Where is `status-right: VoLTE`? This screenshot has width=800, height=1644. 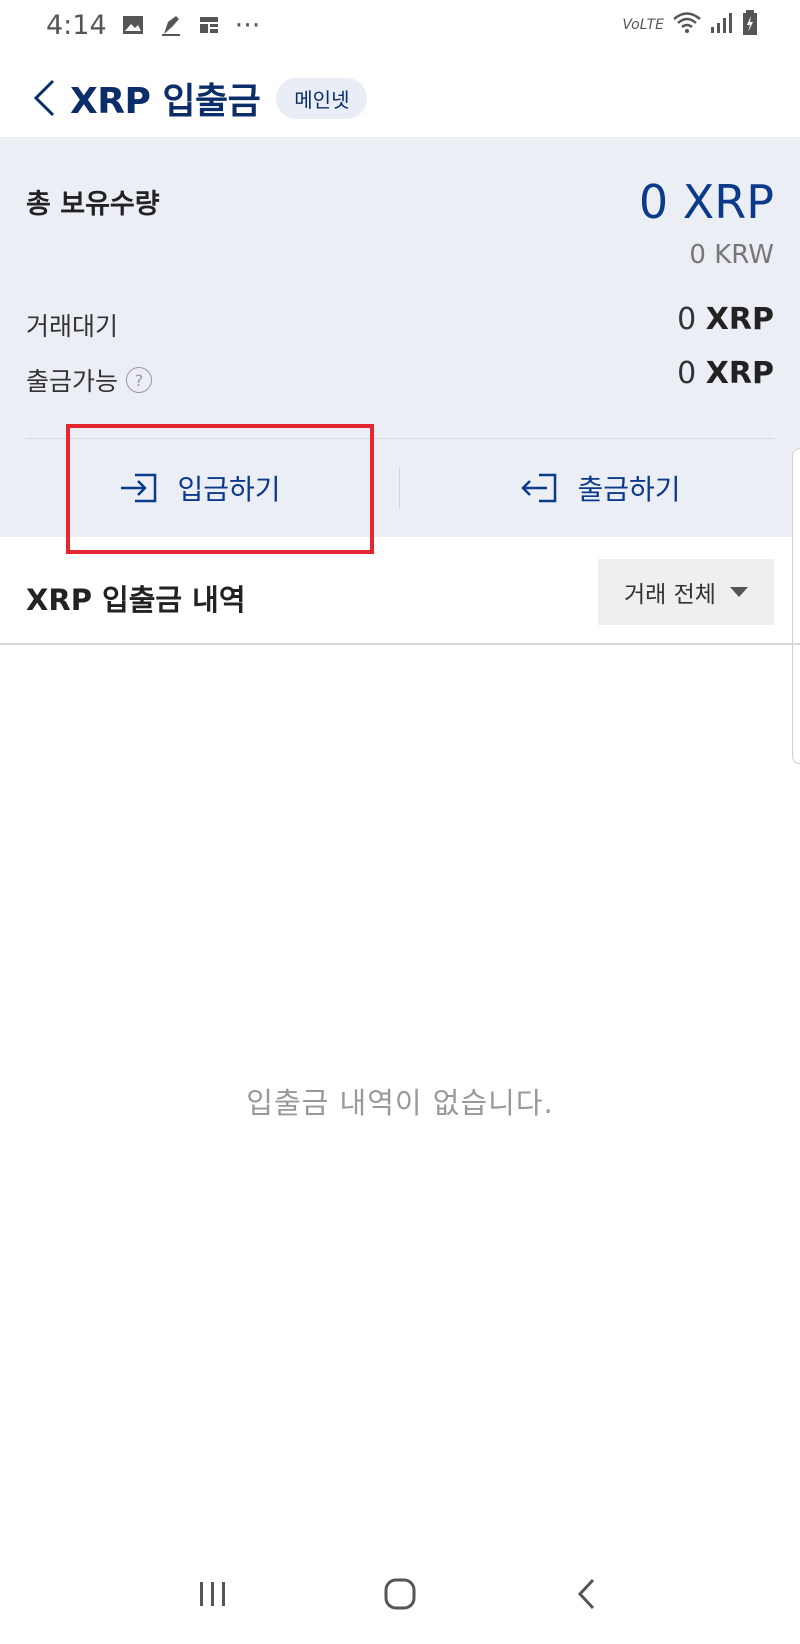 status-right: VoLTE is located at coordinates (690, 25).